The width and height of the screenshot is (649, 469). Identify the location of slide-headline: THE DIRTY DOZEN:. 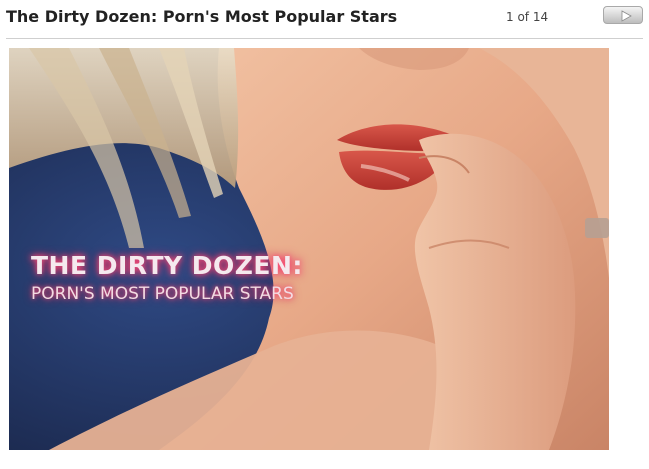
(167, 265).